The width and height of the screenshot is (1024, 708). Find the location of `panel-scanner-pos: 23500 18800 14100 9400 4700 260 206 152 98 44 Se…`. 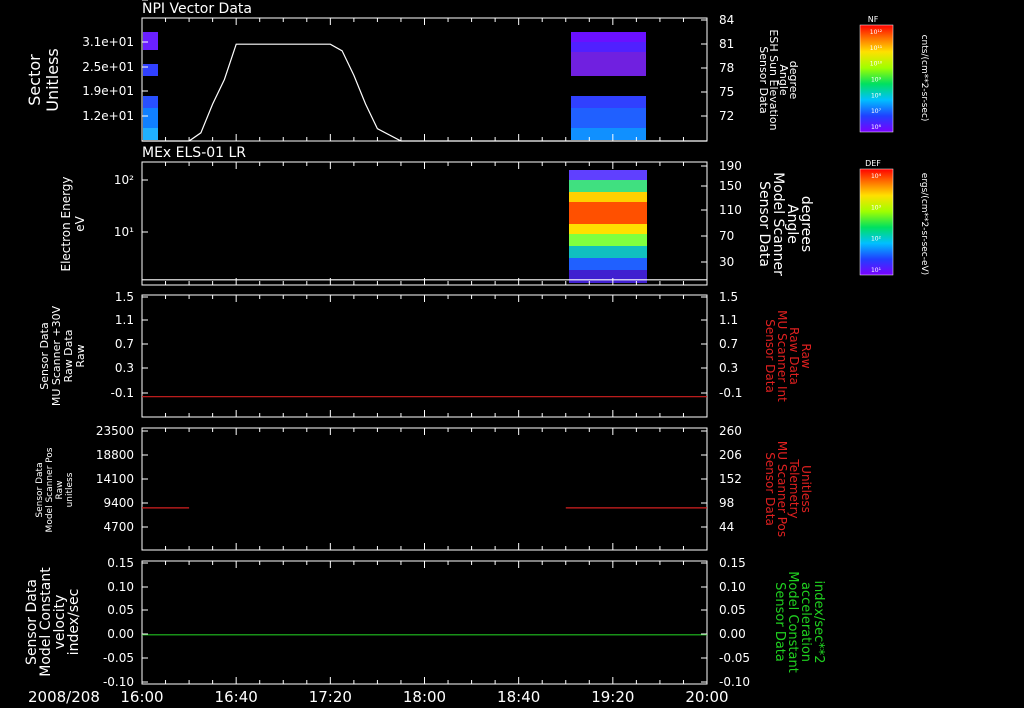

panel-scanner-pos: 23500 18800 14100 9400 4700 260 206 152 98 44 Se… is located at coordinates (424, 487).